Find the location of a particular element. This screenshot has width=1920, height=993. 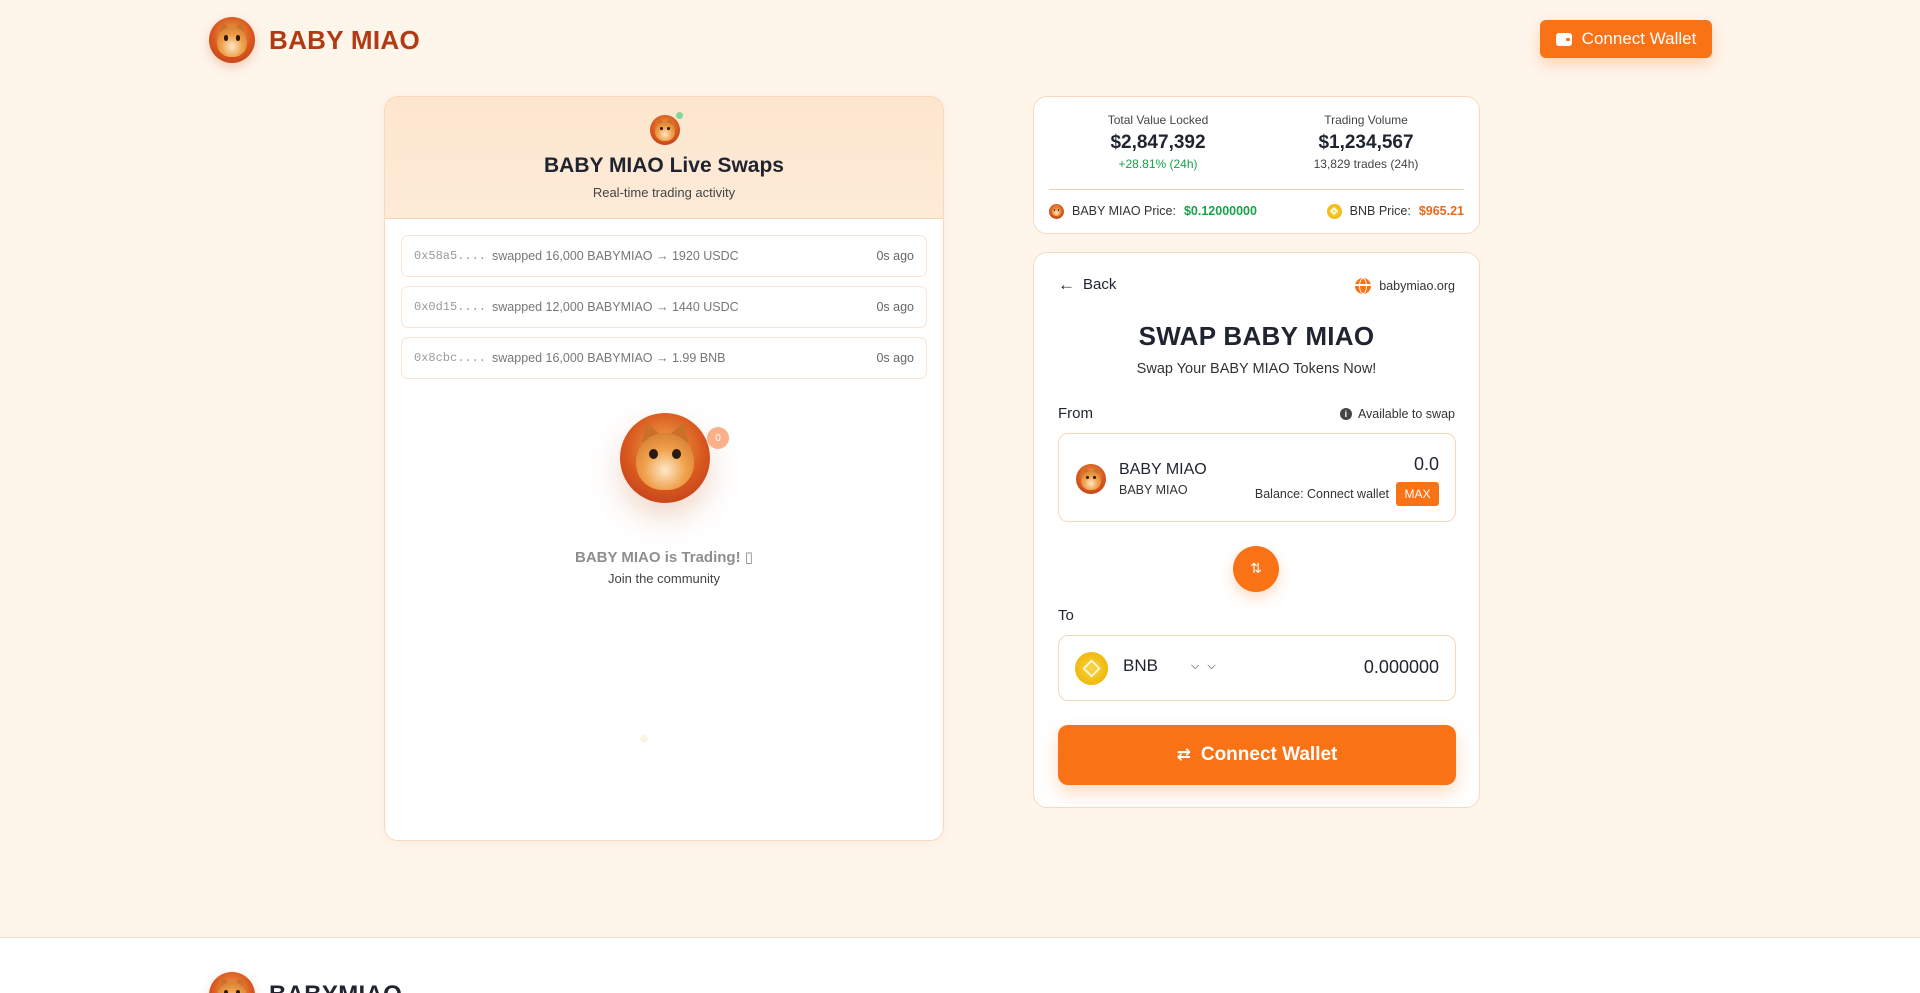

arrow-left-icon: ← is located at coordinates (1066, 284).